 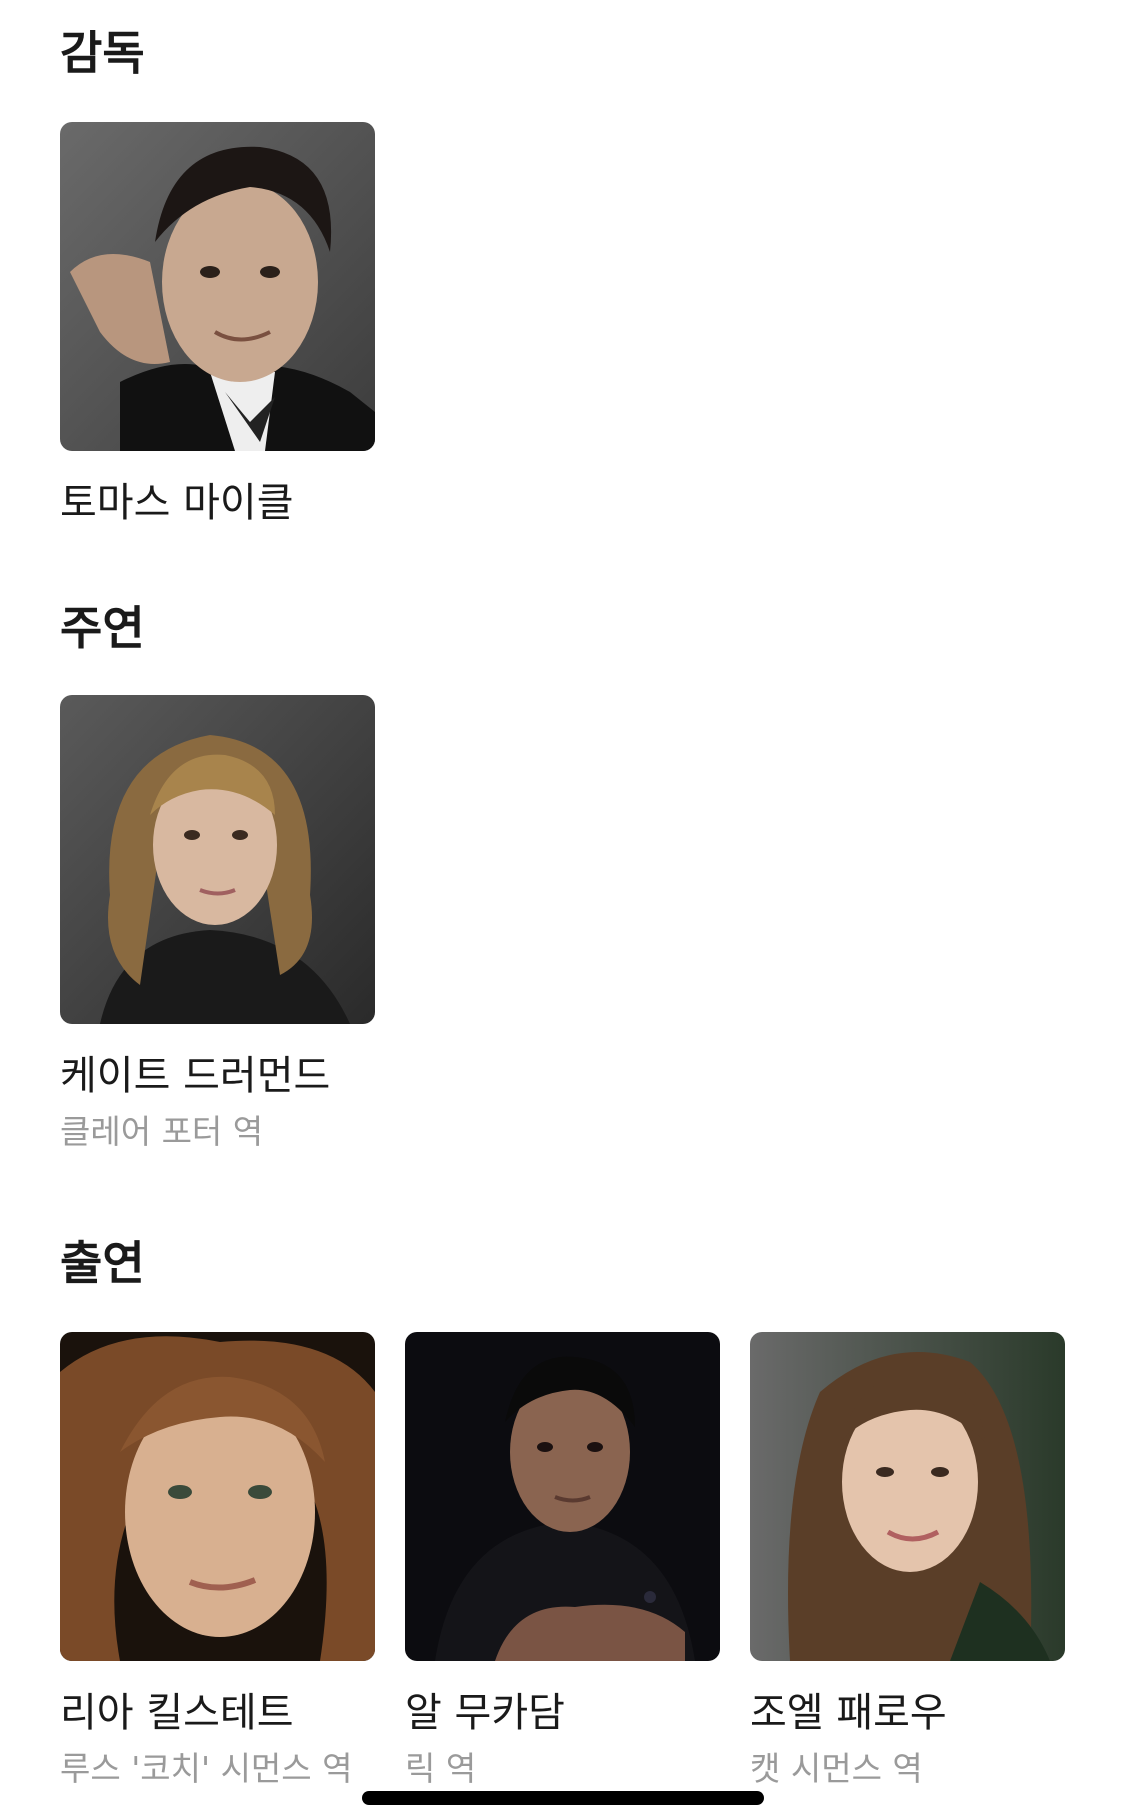 I want to click on section-title-lead: 주연, so click(x=102, y=628).